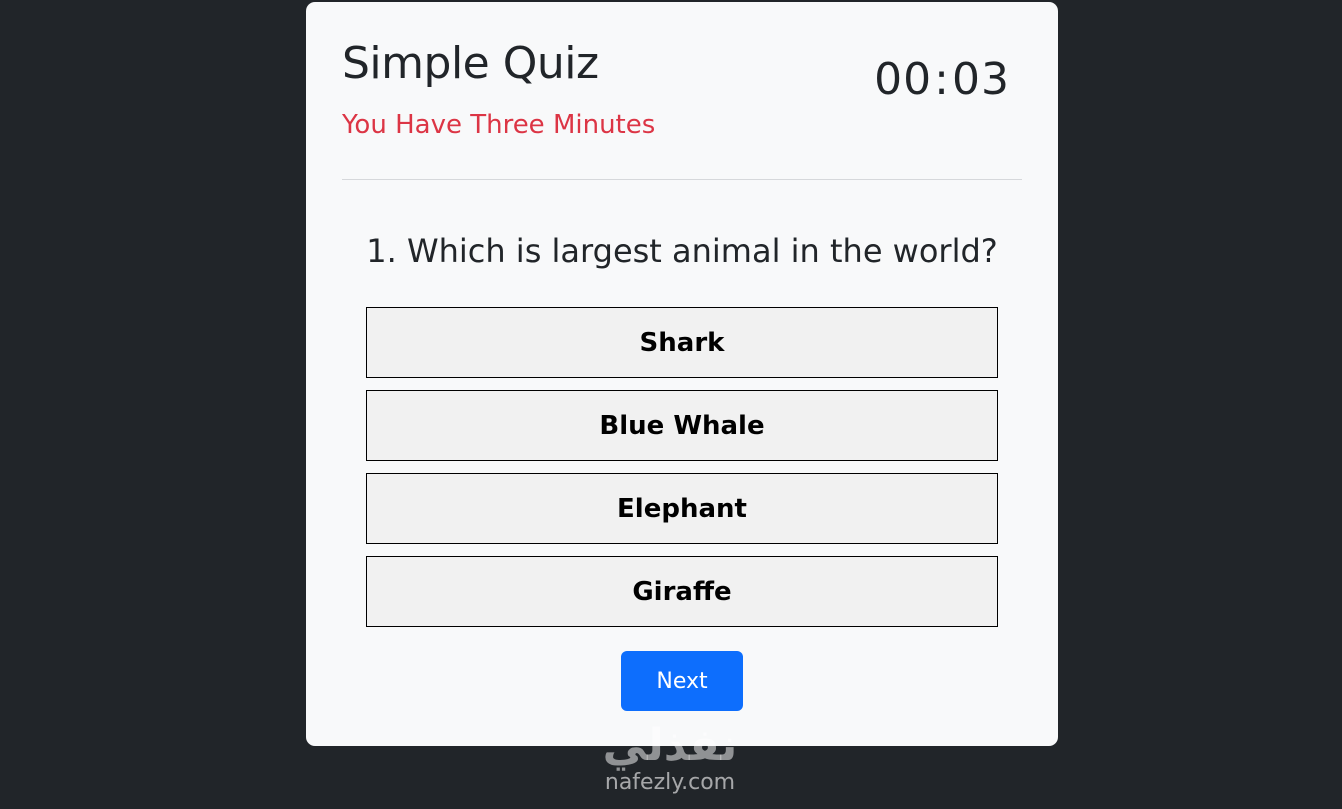 Image resolution: width=1342 pixels, height=809 pixels. I want to click on answer-button-elephant: Elephant, so click(682, 508).